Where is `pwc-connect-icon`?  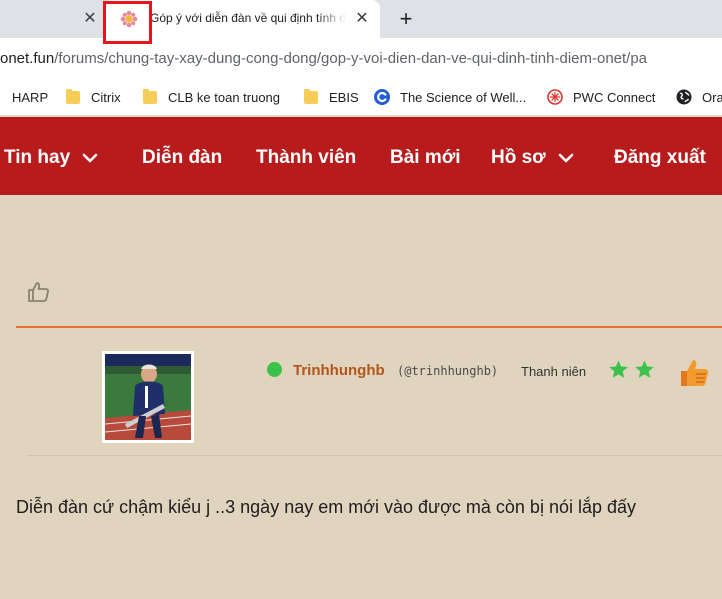
pwc-connect-icon is located at coordinates (555, 97).